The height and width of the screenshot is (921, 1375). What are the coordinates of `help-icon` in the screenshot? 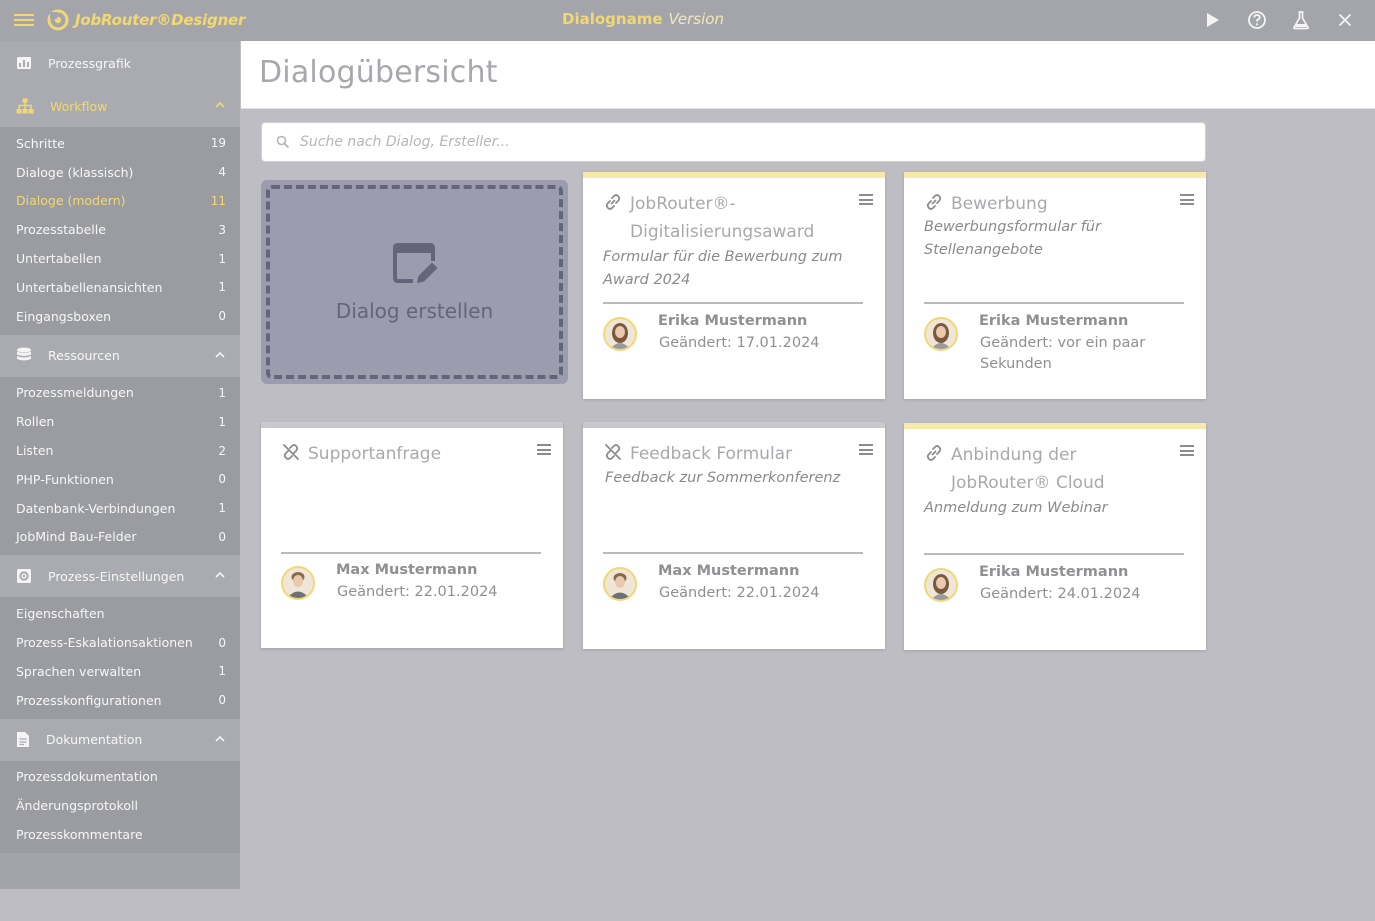 It's located at (1257, 20).